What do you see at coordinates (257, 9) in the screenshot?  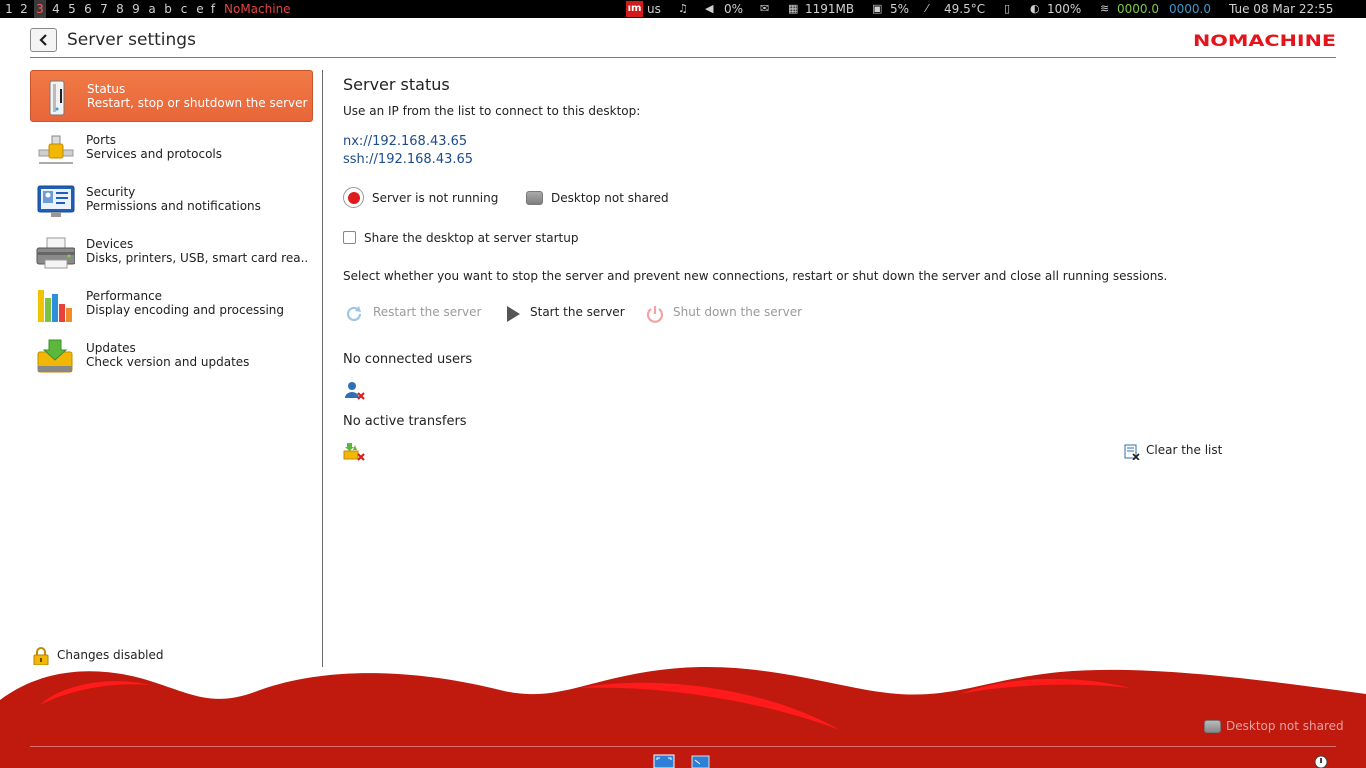 I see `active-window-title: NoMachine` at bounding box center [257, 9].